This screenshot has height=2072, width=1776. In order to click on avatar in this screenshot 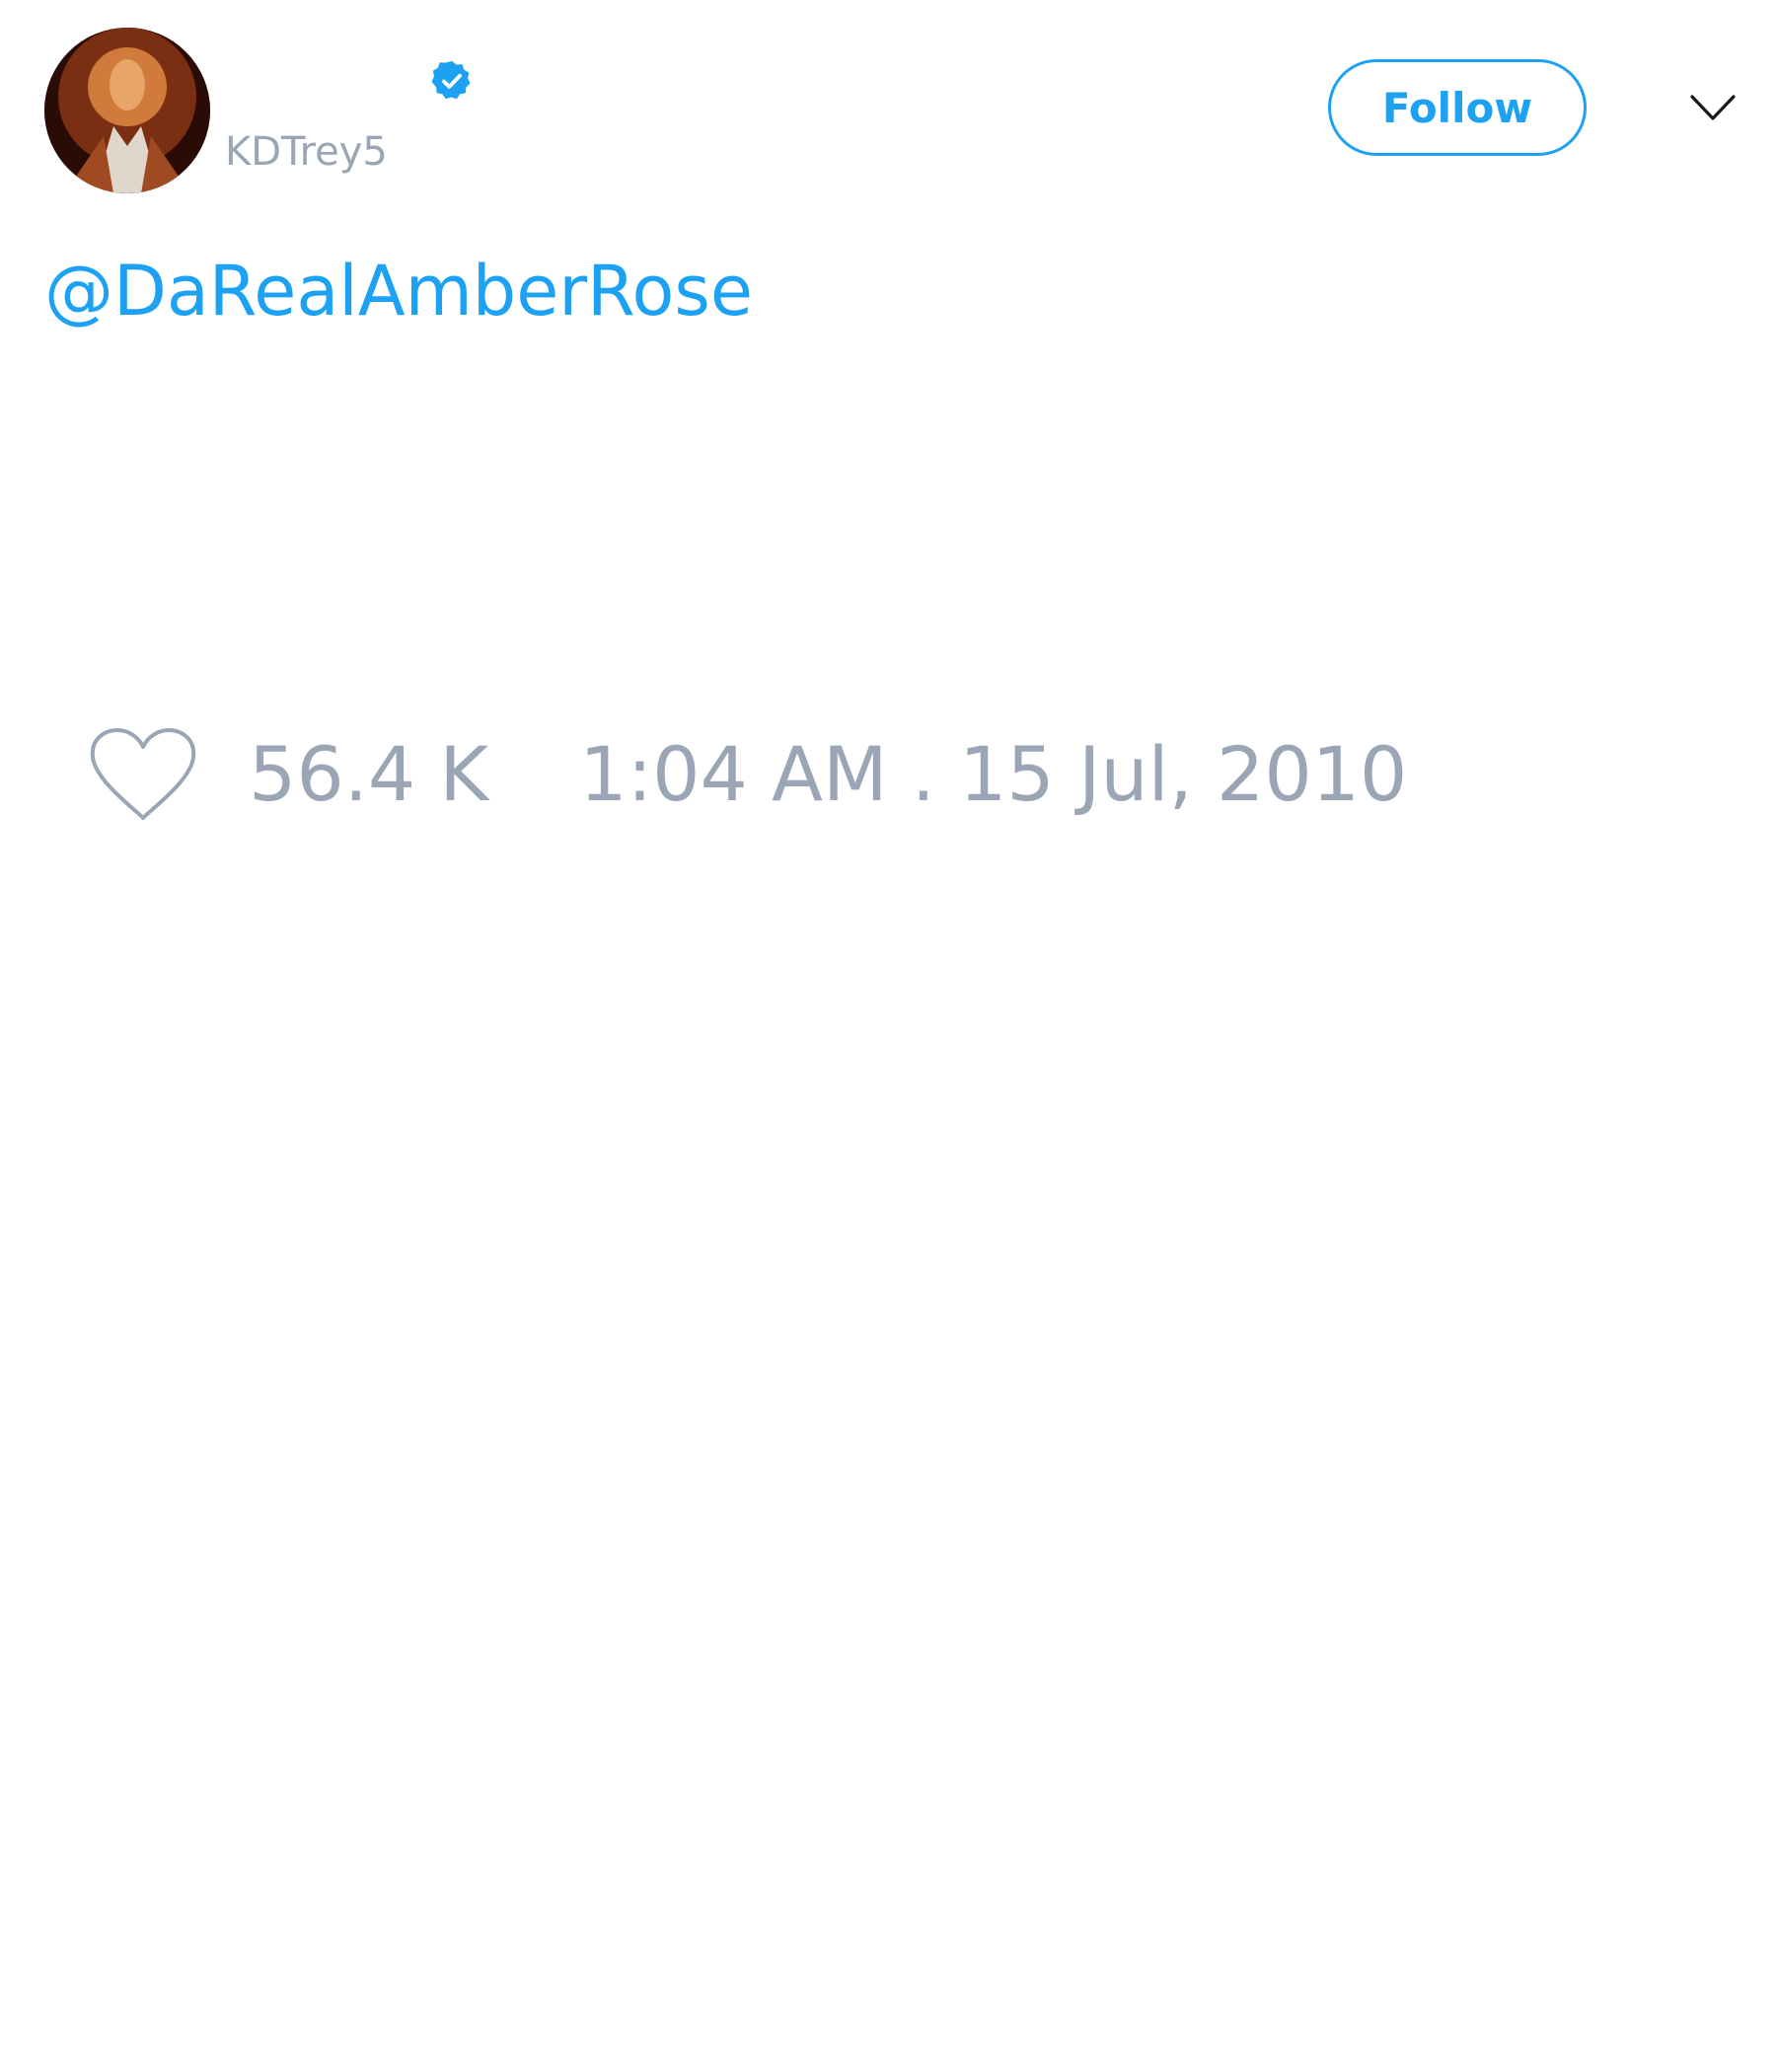, I will do `click(127, 111)`.